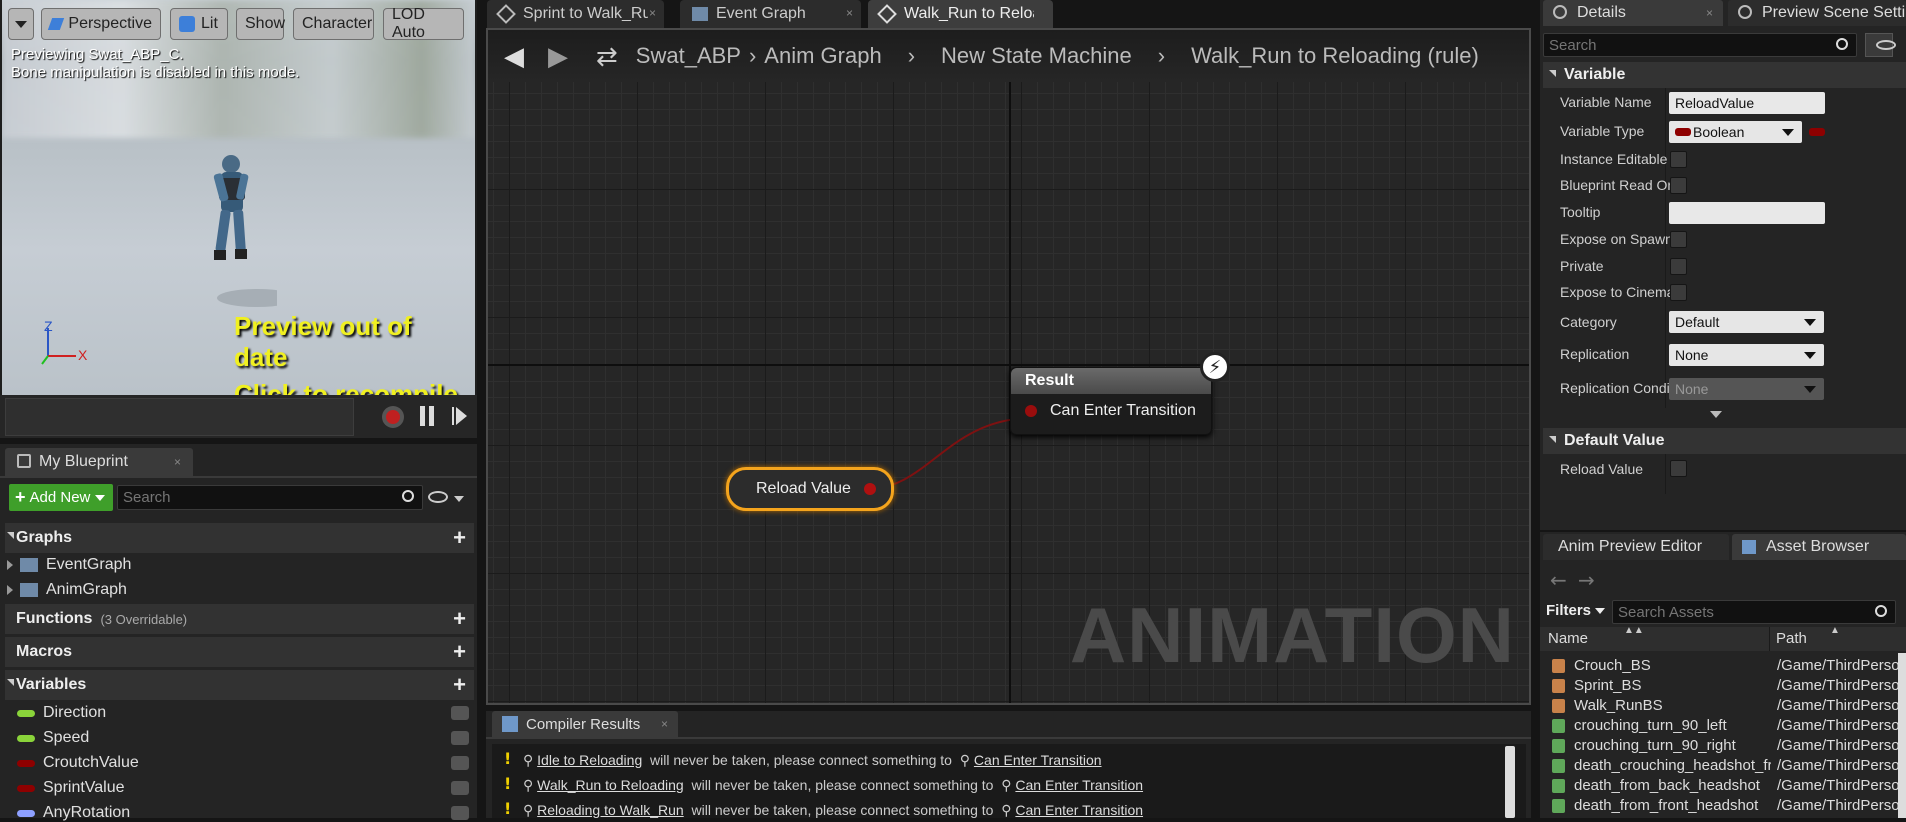 Image resolution: width=1906 pixels, height=822 pixels. What do you see at coordinates (427, 416) in the screenshot?
I see `pause-button` at bounding box center [427, 416].